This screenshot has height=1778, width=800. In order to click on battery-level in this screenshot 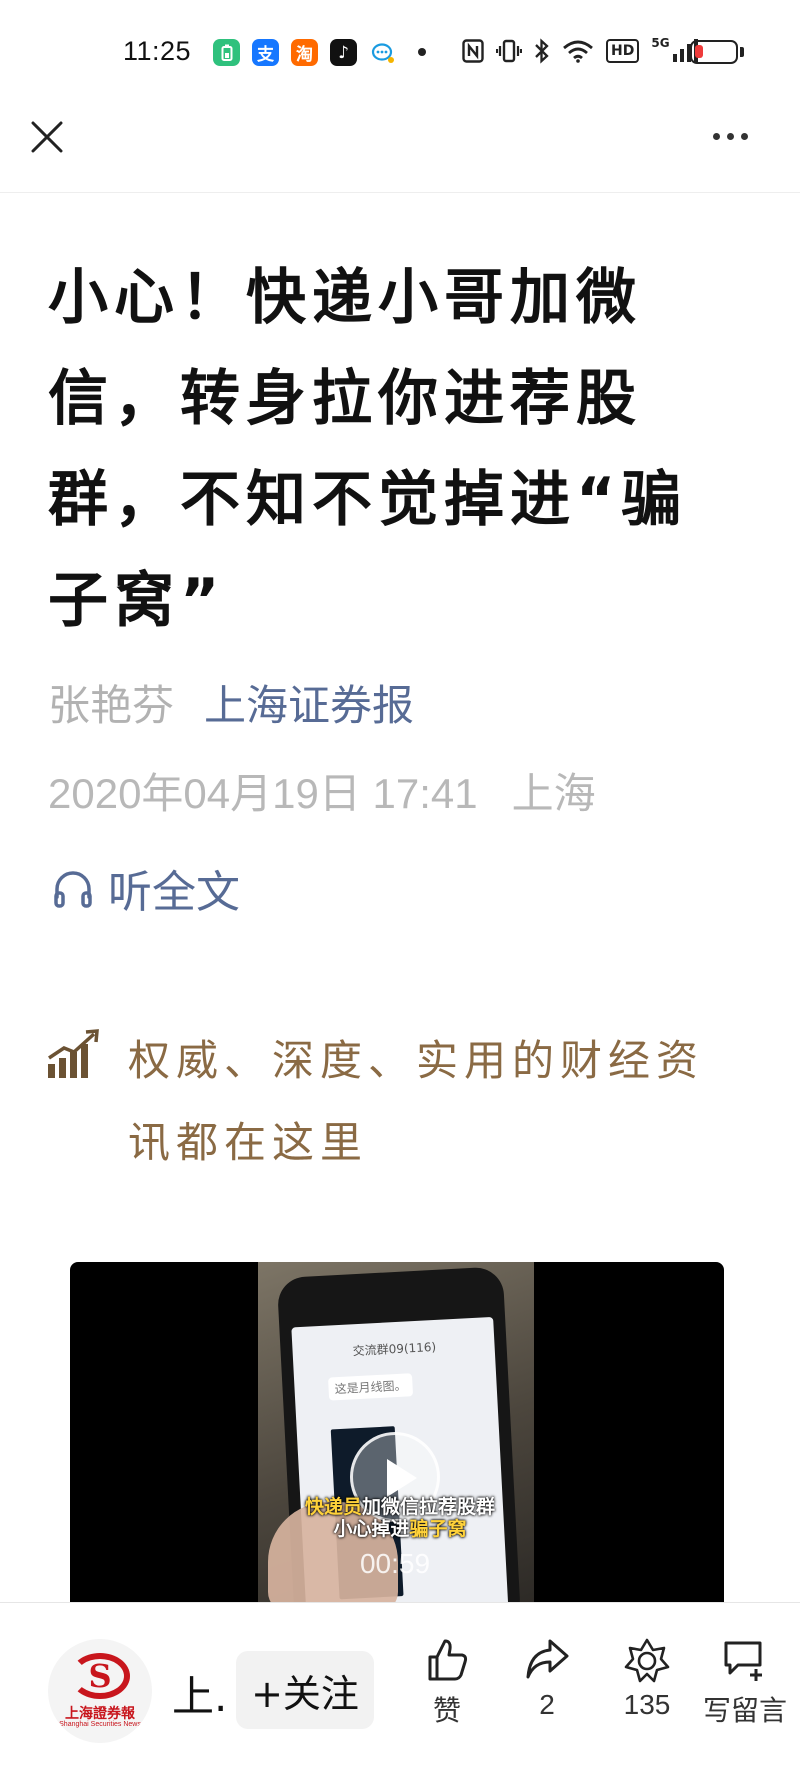, I will do `click(699, 51)`.